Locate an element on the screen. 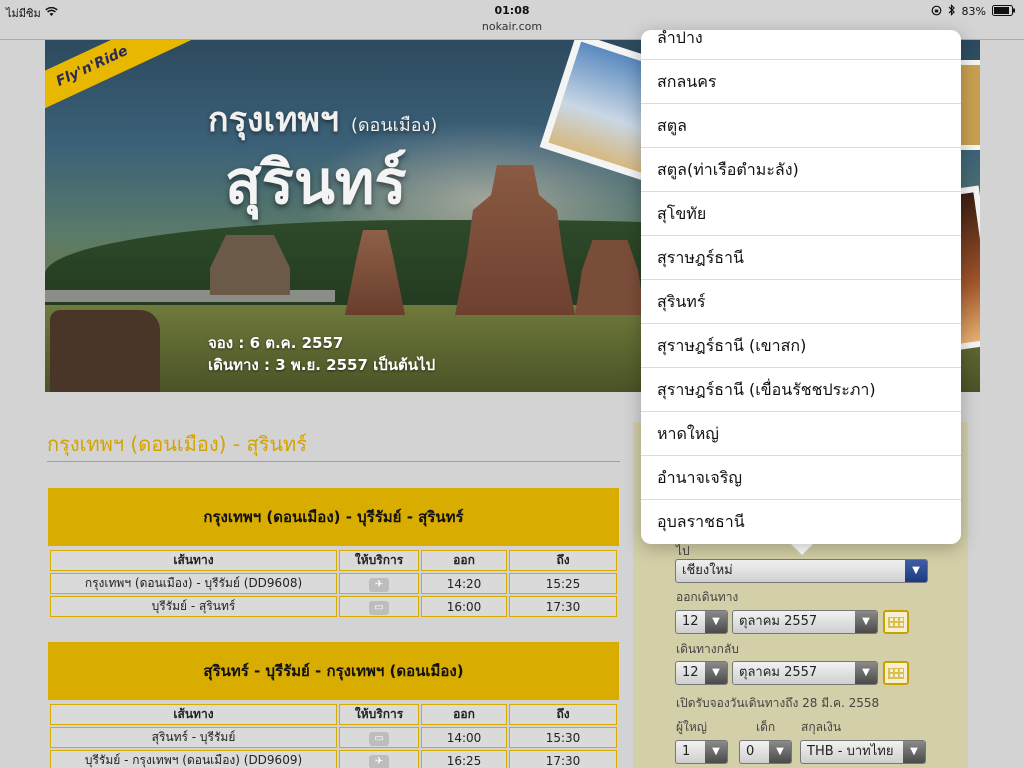 Image resolution: width=1024 pixels, height=768 pixels. option-item: หาดใหญ่ is located at coordinates (801, 434).